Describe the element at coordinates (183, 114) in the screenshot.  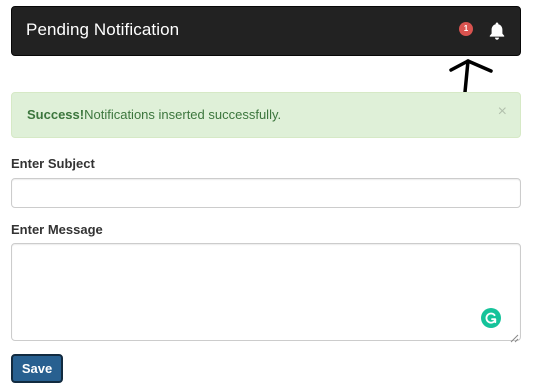
I see `alert-message: Notifications inserted successfully.` at that location.